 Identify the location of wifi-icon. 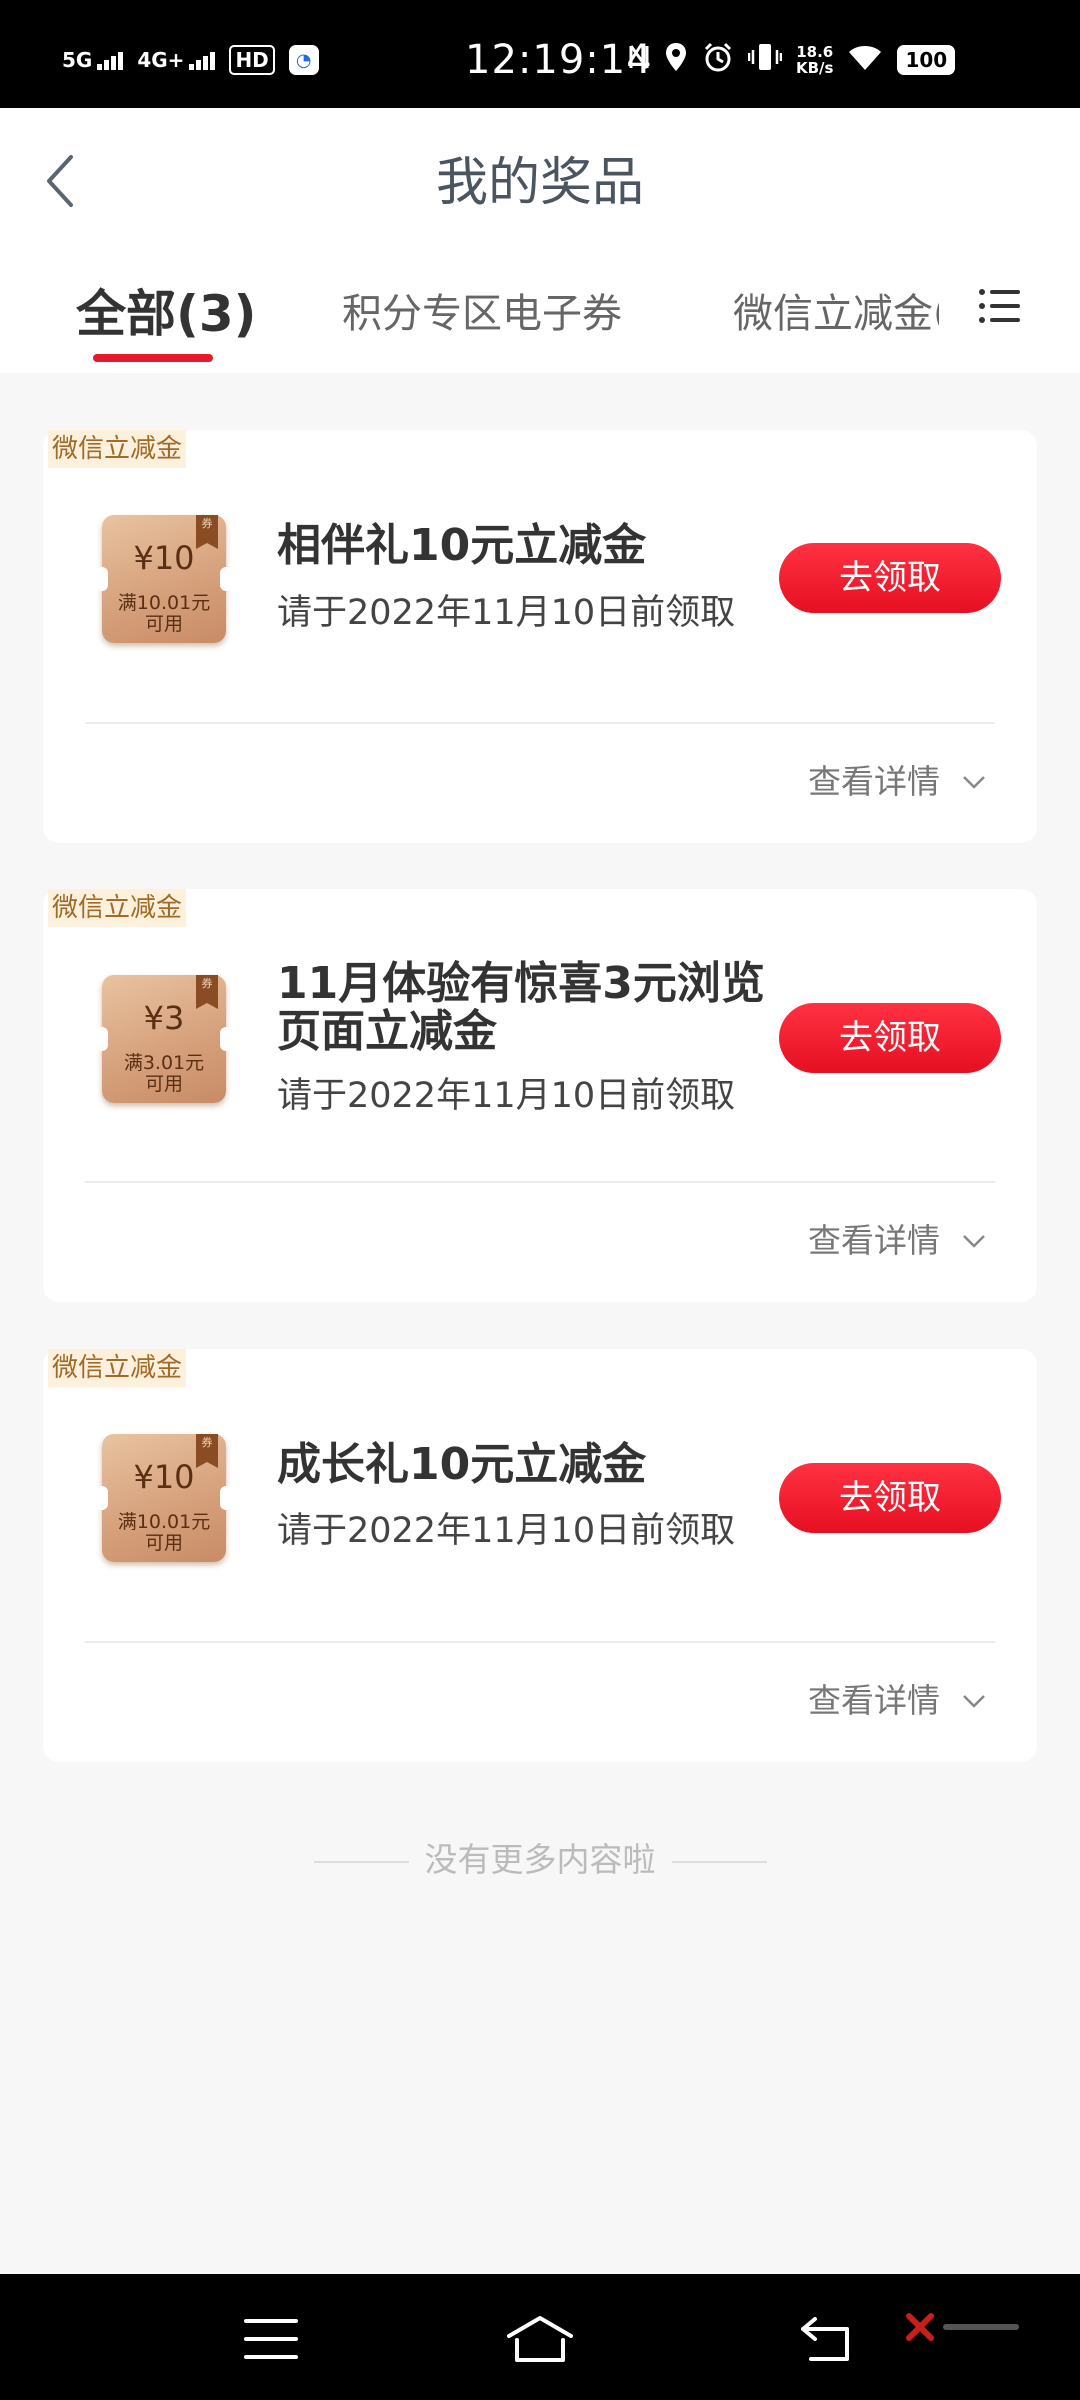
(865, 60).